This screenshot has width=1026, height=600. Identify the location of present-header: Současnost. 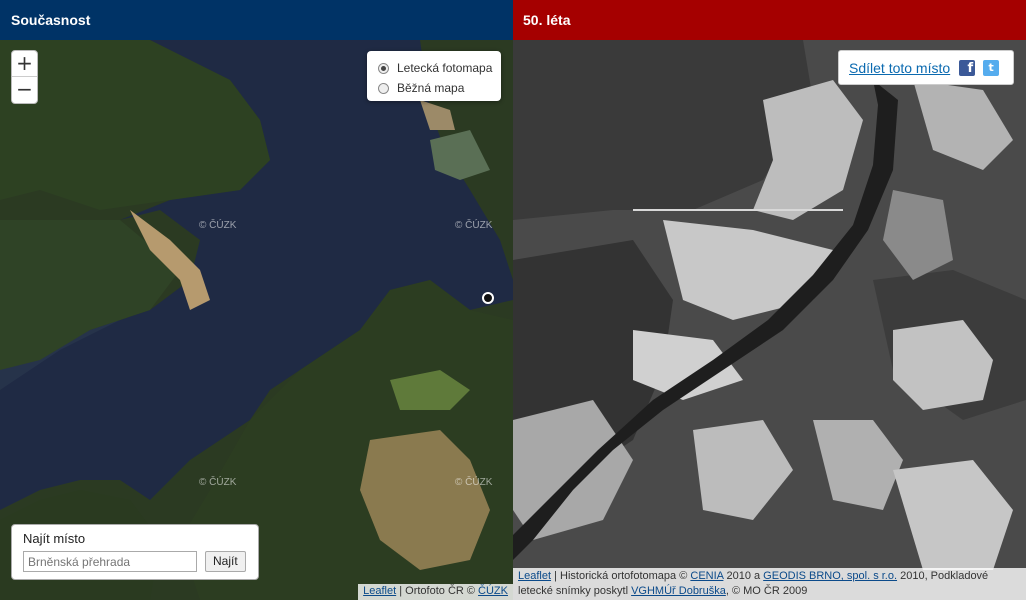
(256, 20).